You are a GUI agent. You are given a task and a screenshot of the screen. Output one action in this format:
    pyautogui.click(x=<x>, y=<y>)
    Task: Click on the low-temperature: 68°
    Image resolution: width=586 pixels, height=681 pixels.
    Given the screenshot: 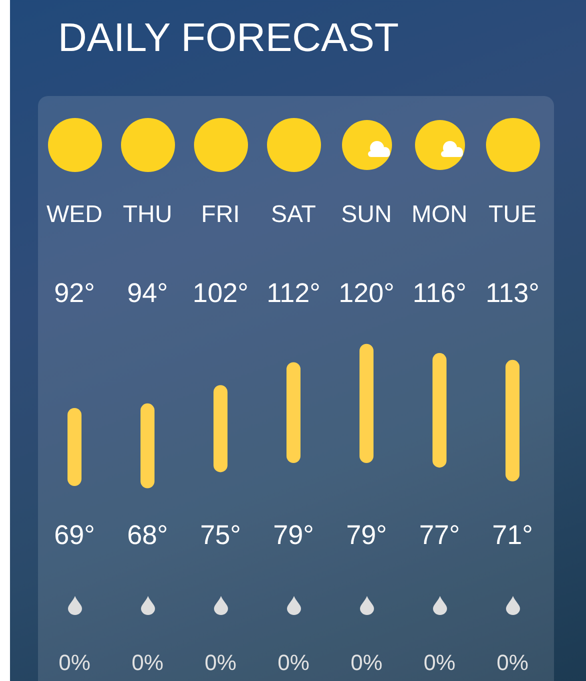 What is the action you would take?
    pyautogui.click(x=147, y=536)
    